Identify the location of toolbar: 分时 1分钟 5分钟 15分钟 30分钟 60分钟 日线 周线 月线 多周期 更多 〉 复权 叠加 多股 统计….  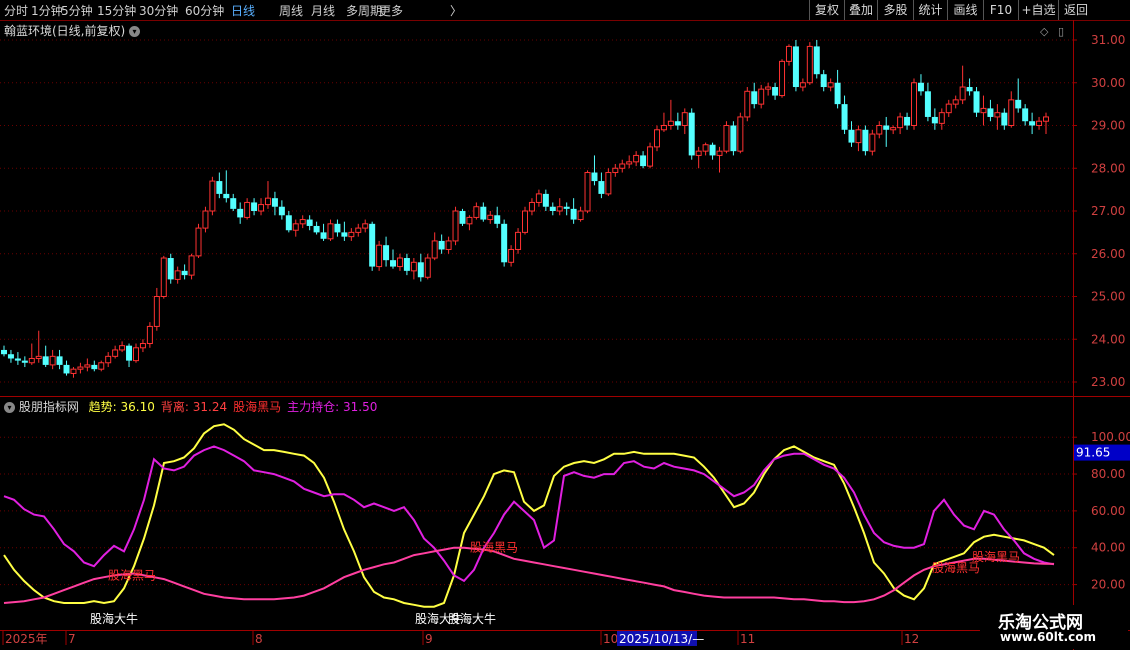
(565, 10).